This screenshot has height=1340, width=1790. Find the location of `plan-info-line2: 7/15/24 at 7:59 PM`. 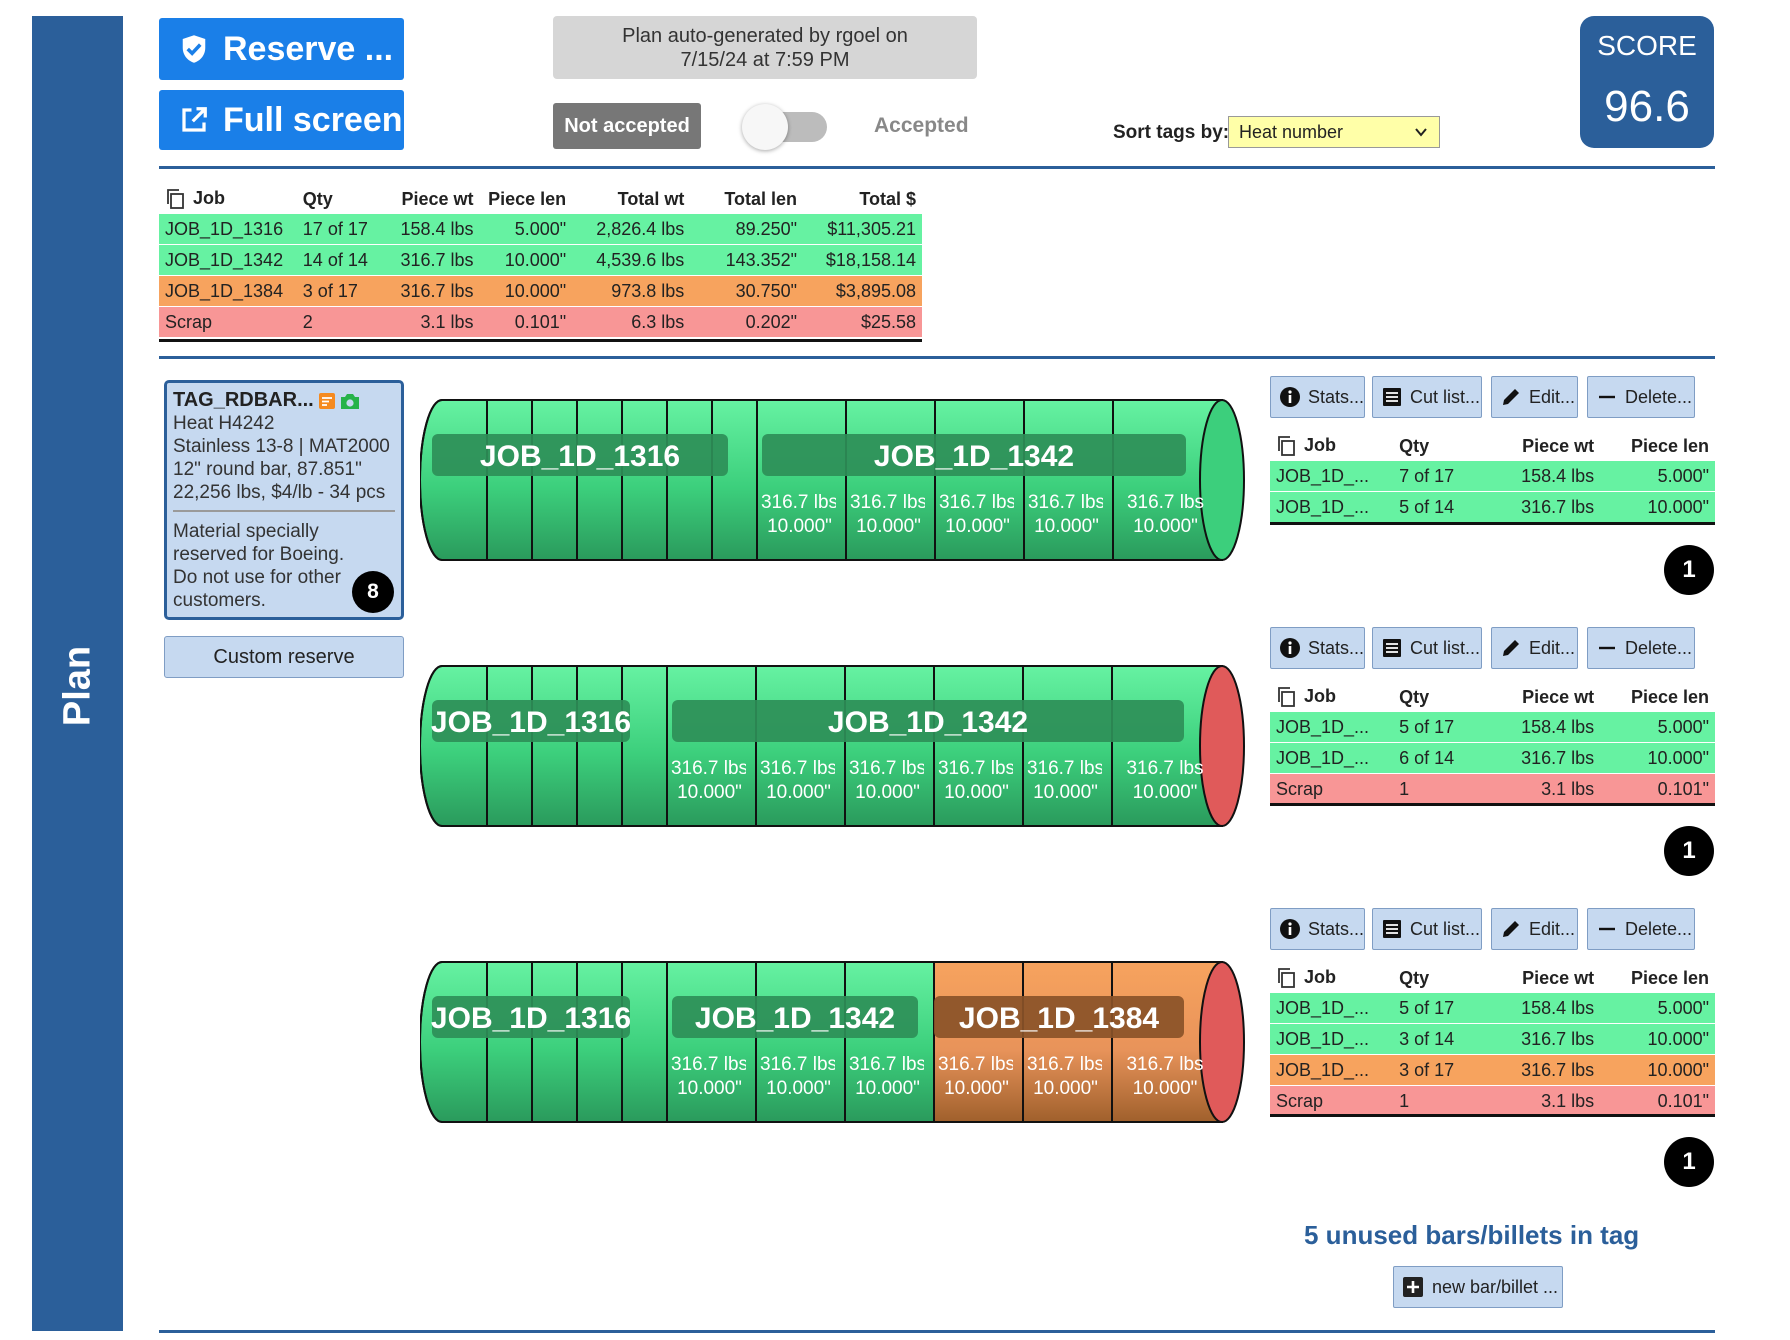

plan-info-line2: 7/15/24 at 7:59 PM is located at coordinates (765, 59).